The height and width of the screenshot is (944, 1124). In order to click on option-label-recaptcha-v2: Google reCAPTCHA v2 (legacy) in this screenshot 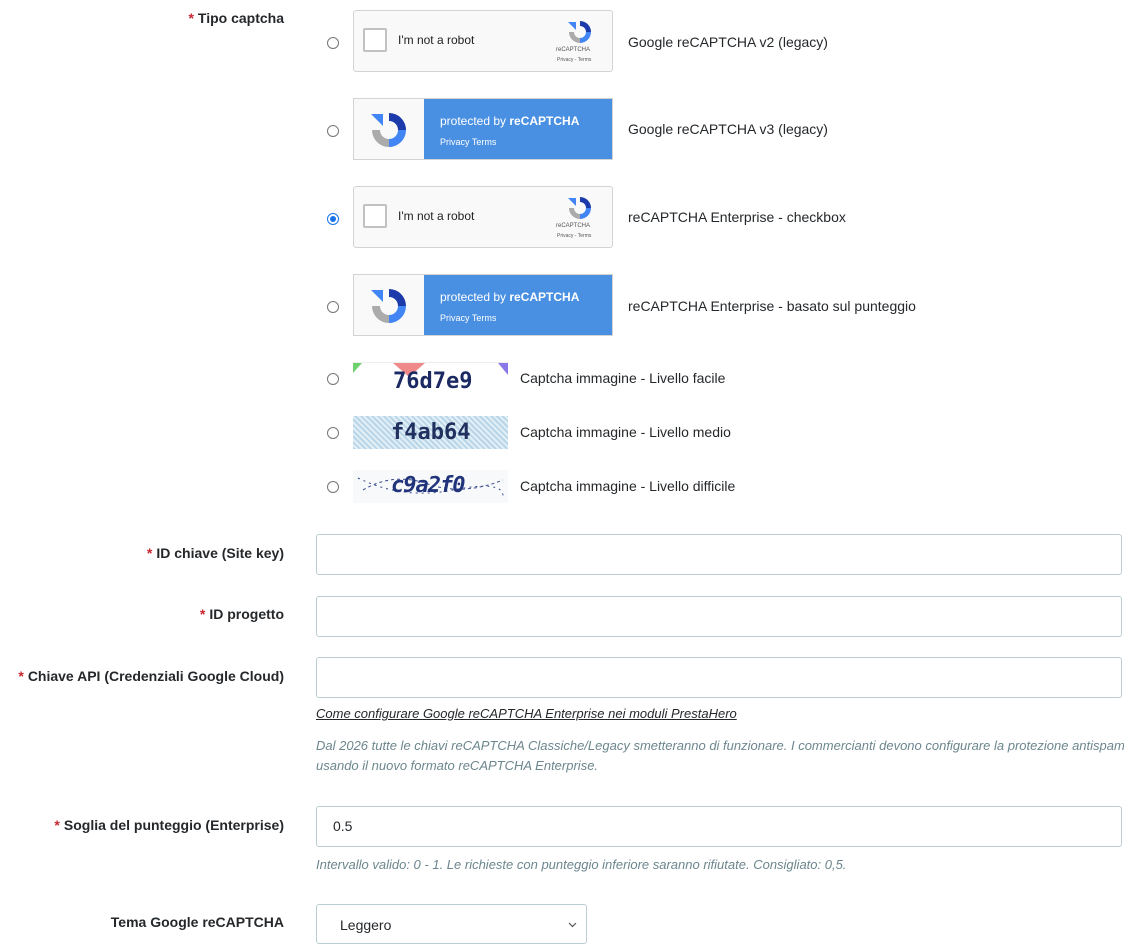, I will do `click(728, 42)`.